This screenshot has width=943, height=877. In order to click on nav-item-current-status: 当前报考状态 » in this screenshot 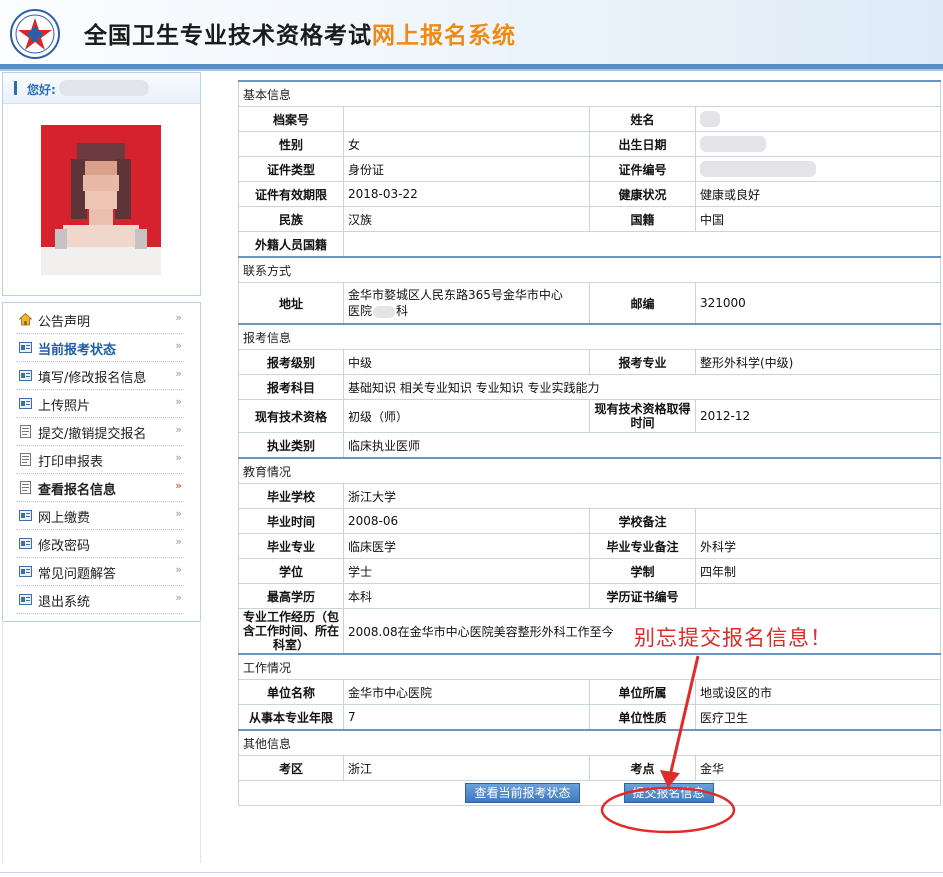, I will do `click(100, 348)`.